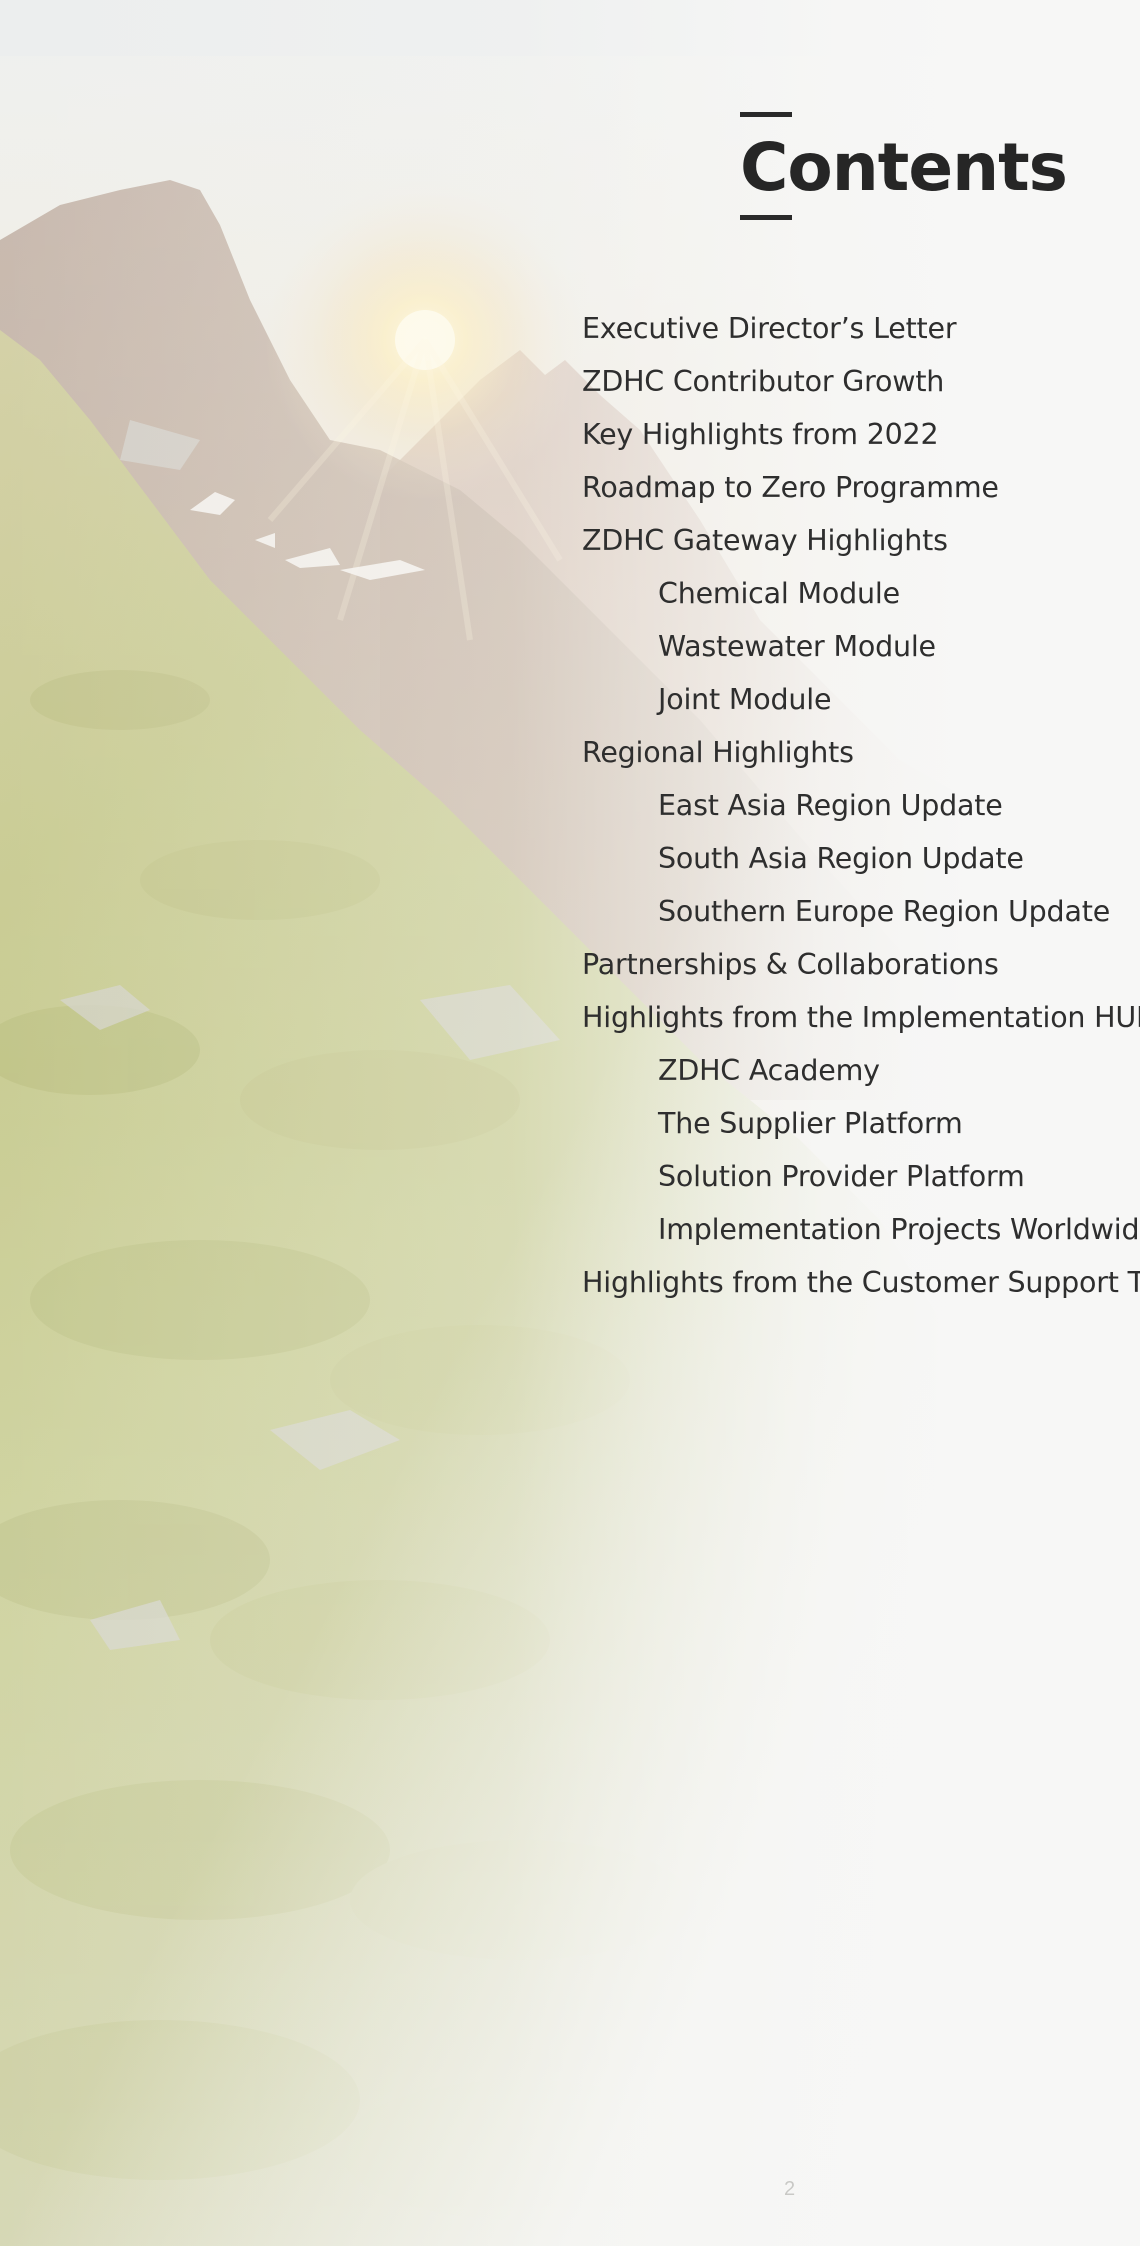  What do you see at coordinates (790, 2189) in the screenshot?
I see `page-number: 2` at bounding box center [790, 2189].